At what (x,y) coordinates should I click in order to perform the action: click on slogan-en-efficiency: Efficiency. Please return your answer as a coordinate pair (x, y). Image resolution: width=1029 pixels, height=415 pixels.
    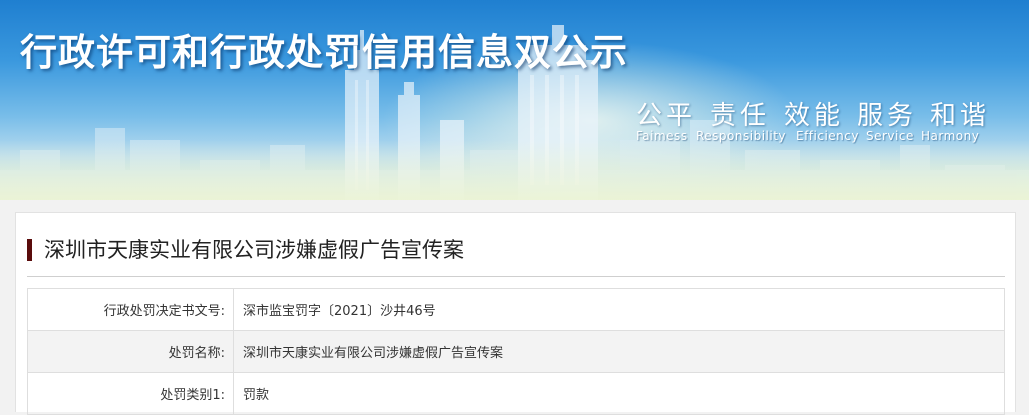
    Looking at the image, I should click on (827, 136).